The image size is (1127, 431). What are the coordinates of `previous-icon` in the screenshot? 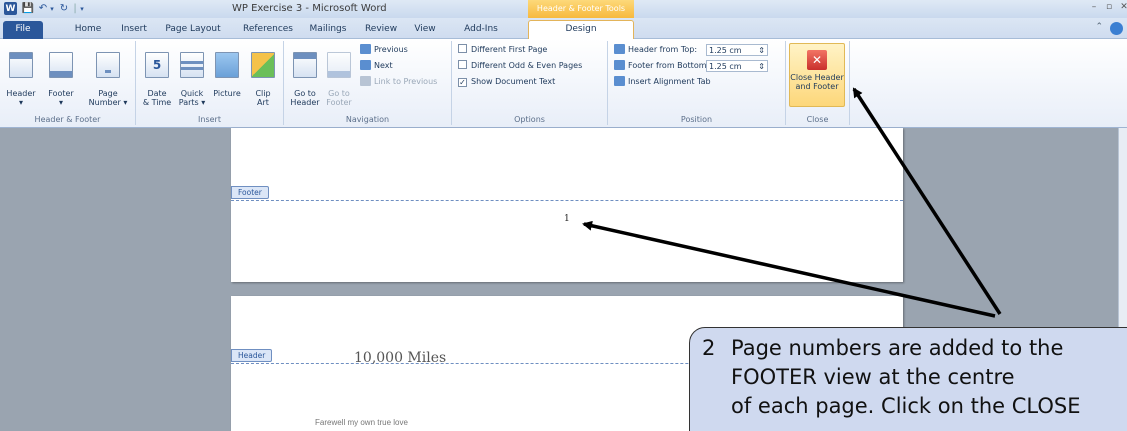 It's located at (365, 49).